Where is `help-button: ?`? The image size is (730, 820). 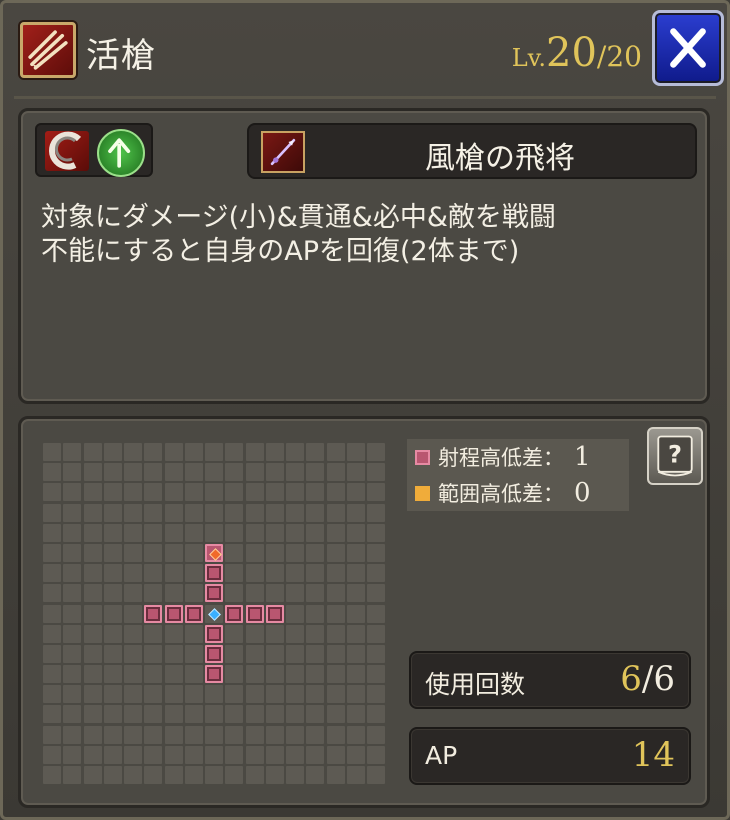 help-button: ? is located at coordinates (675, 456).